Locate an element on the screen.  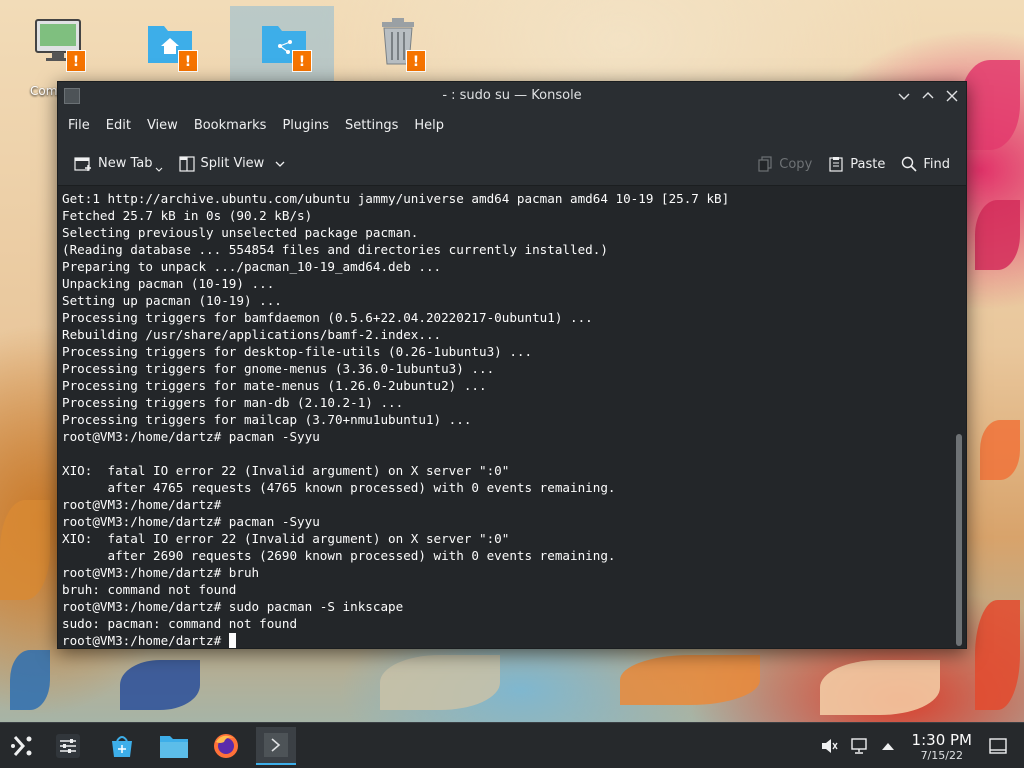
terminal-line: bruh: command not found is located at coordinates (149, 589).